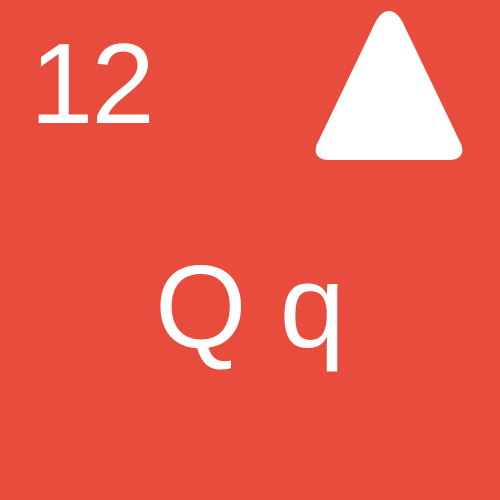 This screenshot has height=500, width=500. What do you see at coordinates (389, 85) in the screenshot?
I see `triangle-up-icon` at bounding box center [389, 85].